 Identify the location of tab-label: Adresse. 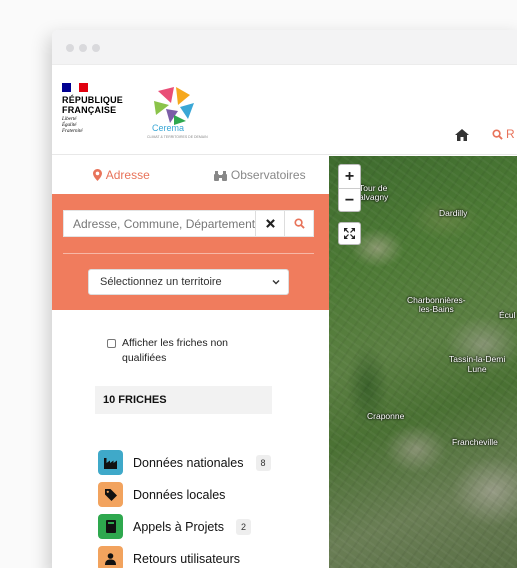
(127, 175).